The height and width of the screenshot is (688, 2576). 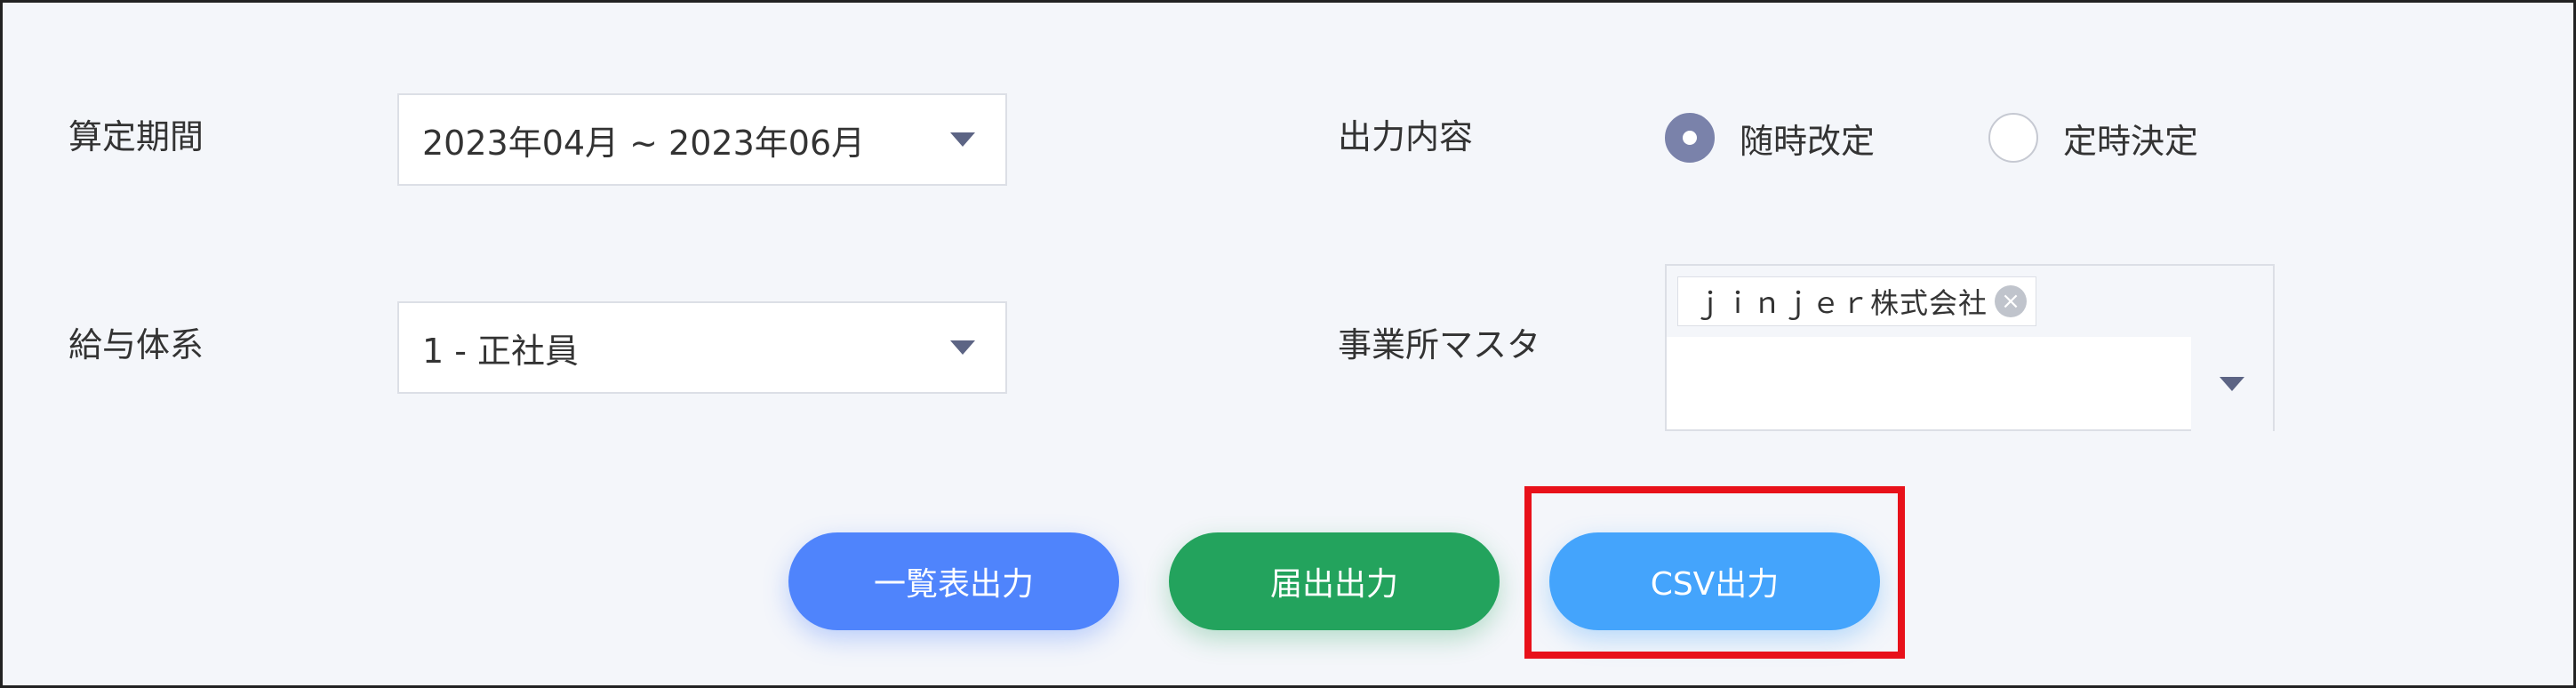 What do you see at coordinates (2131, 141) in the screenshot?
I see `radio-regular-determination-label: 定時決定` at bounding box center [2131, 141].